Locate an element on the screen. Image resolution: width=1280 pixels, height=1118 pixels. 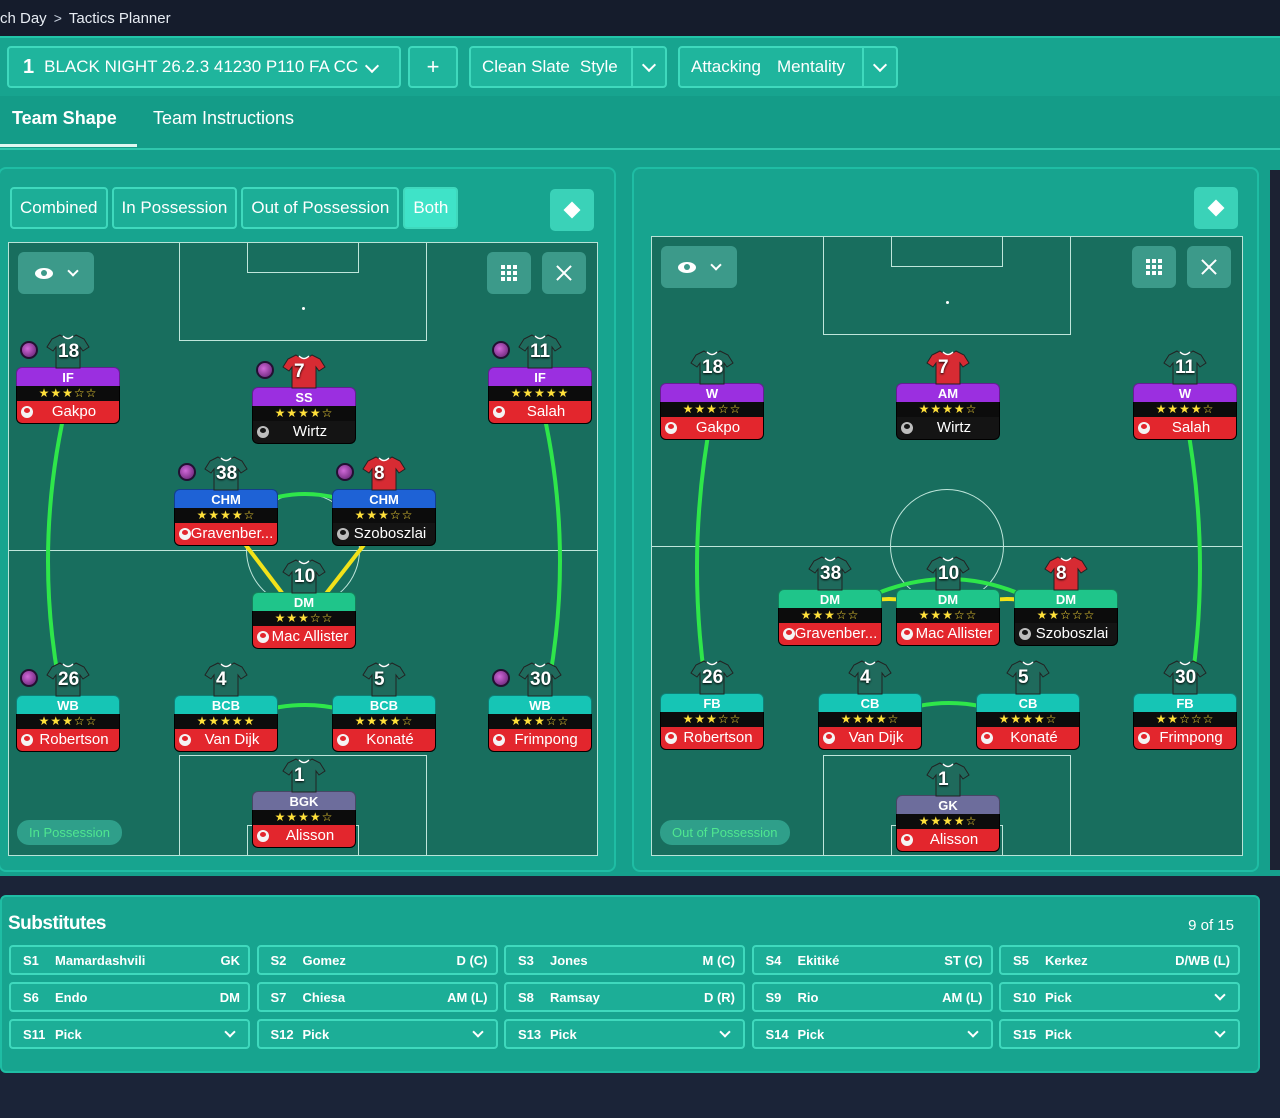
player-card: 5 BCB ★★★★☆ Konaté is located at coordinates (384, 707).